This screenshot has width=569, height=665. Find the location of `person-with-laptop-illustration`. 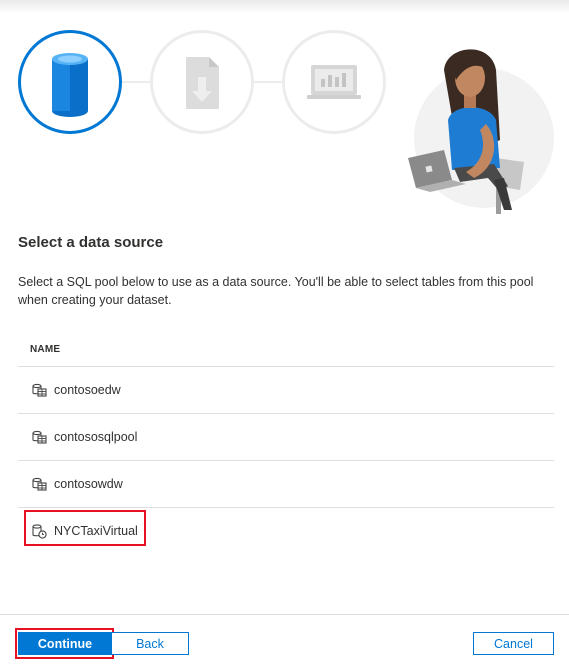

person-with-laptop-illustration is located at coordinates (481, 131).